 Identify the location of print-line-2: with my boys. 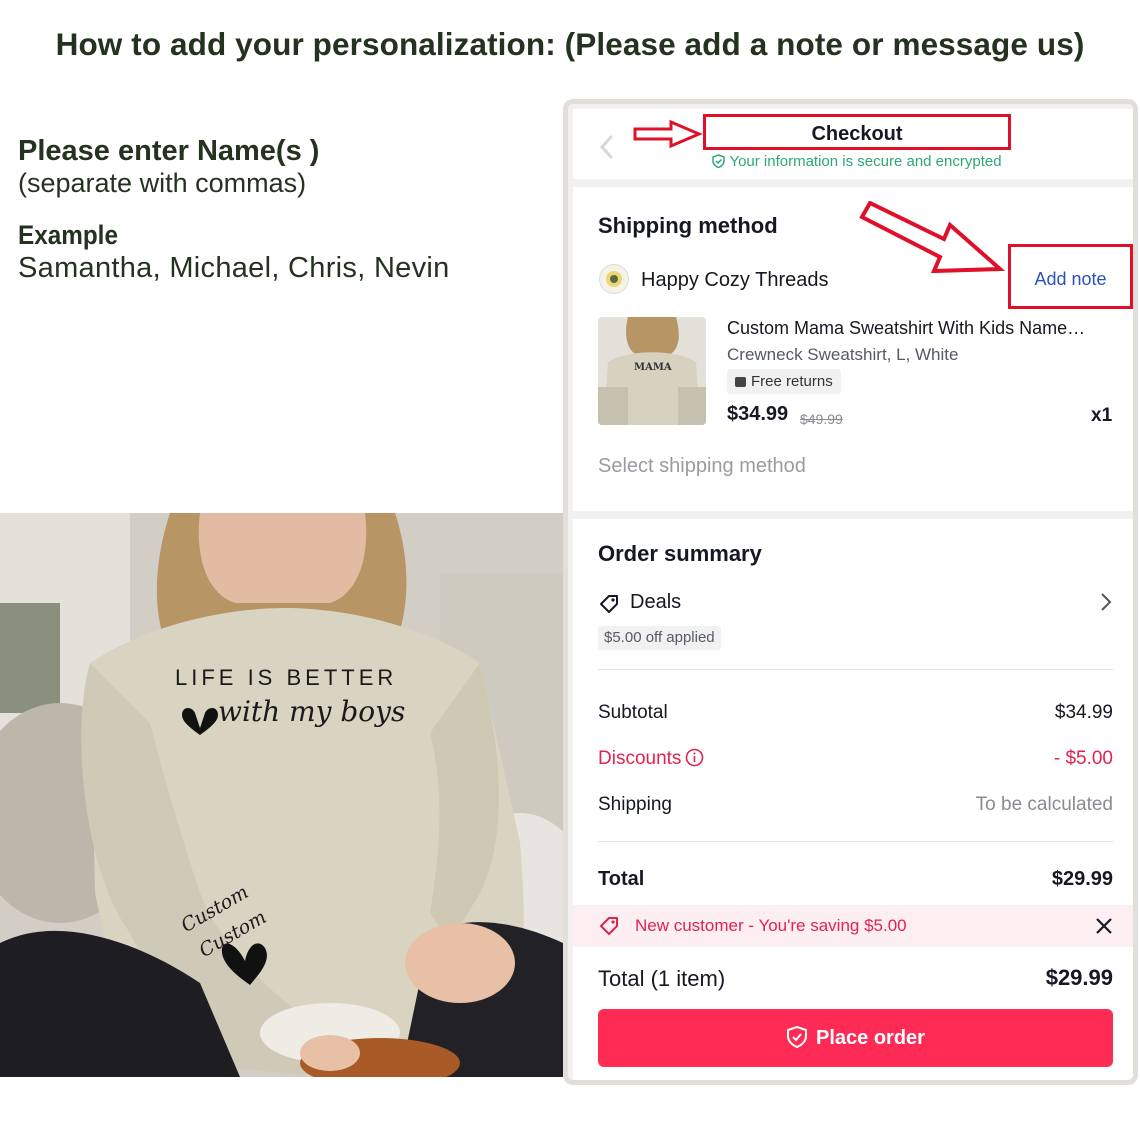
(312, 711).